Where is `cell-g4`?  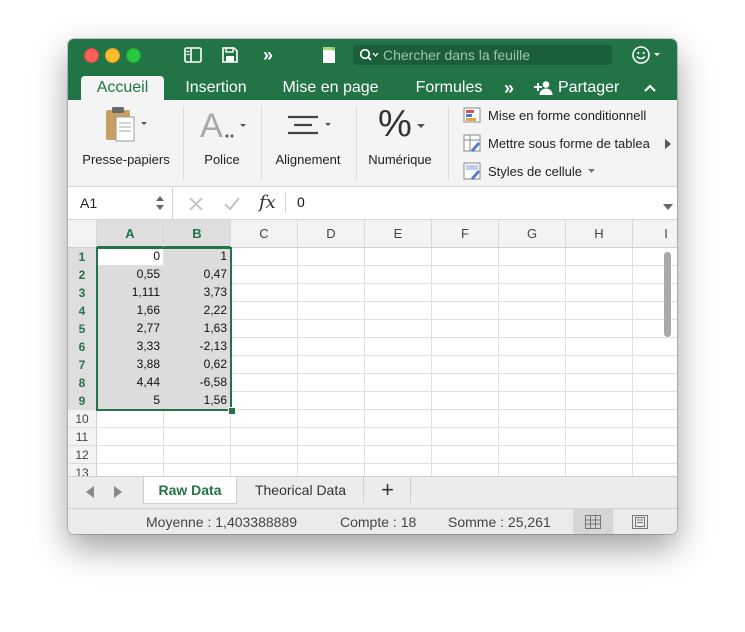
cell-g4 is located at coordinates (532, 311).